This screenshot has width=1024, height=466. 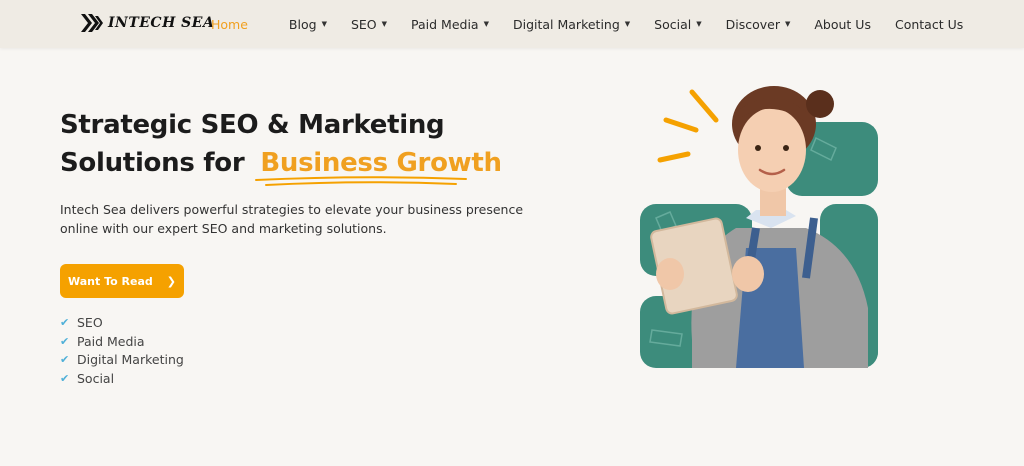 What do you see at coordinates (302, 24) in the screenshot?
I see `nav-blog-label: Blog` at bounding box center [302, 24].